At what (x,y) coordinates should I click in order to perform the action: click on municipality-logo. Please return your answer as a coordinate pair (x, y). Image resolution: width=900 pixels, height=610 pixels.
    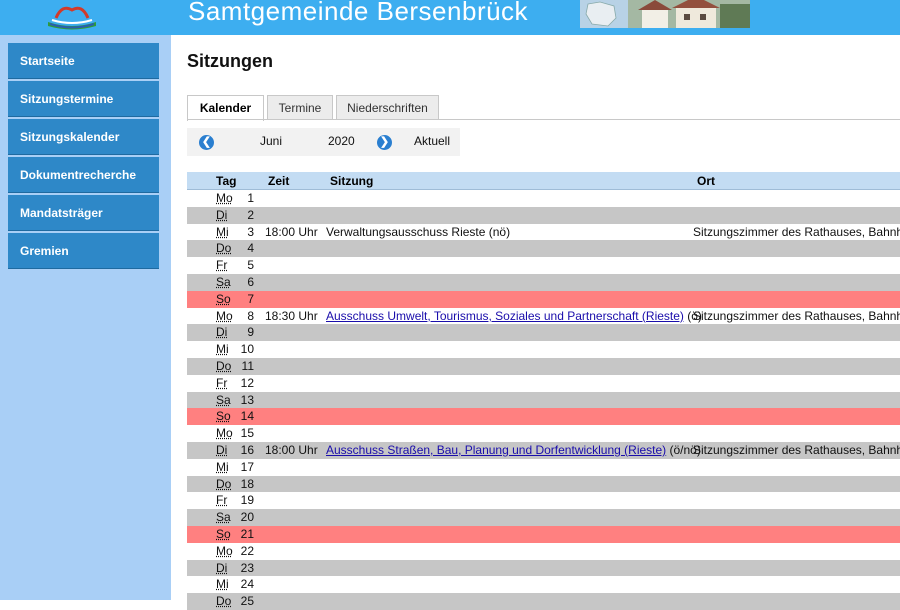
    Looking at the image, I should click on (72, 15).